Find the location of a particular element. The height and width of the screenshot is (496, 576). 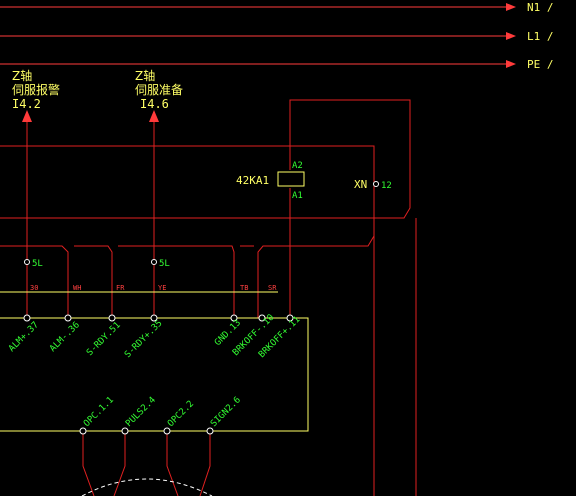

xn-terminal is located at coordinates (376, 184).